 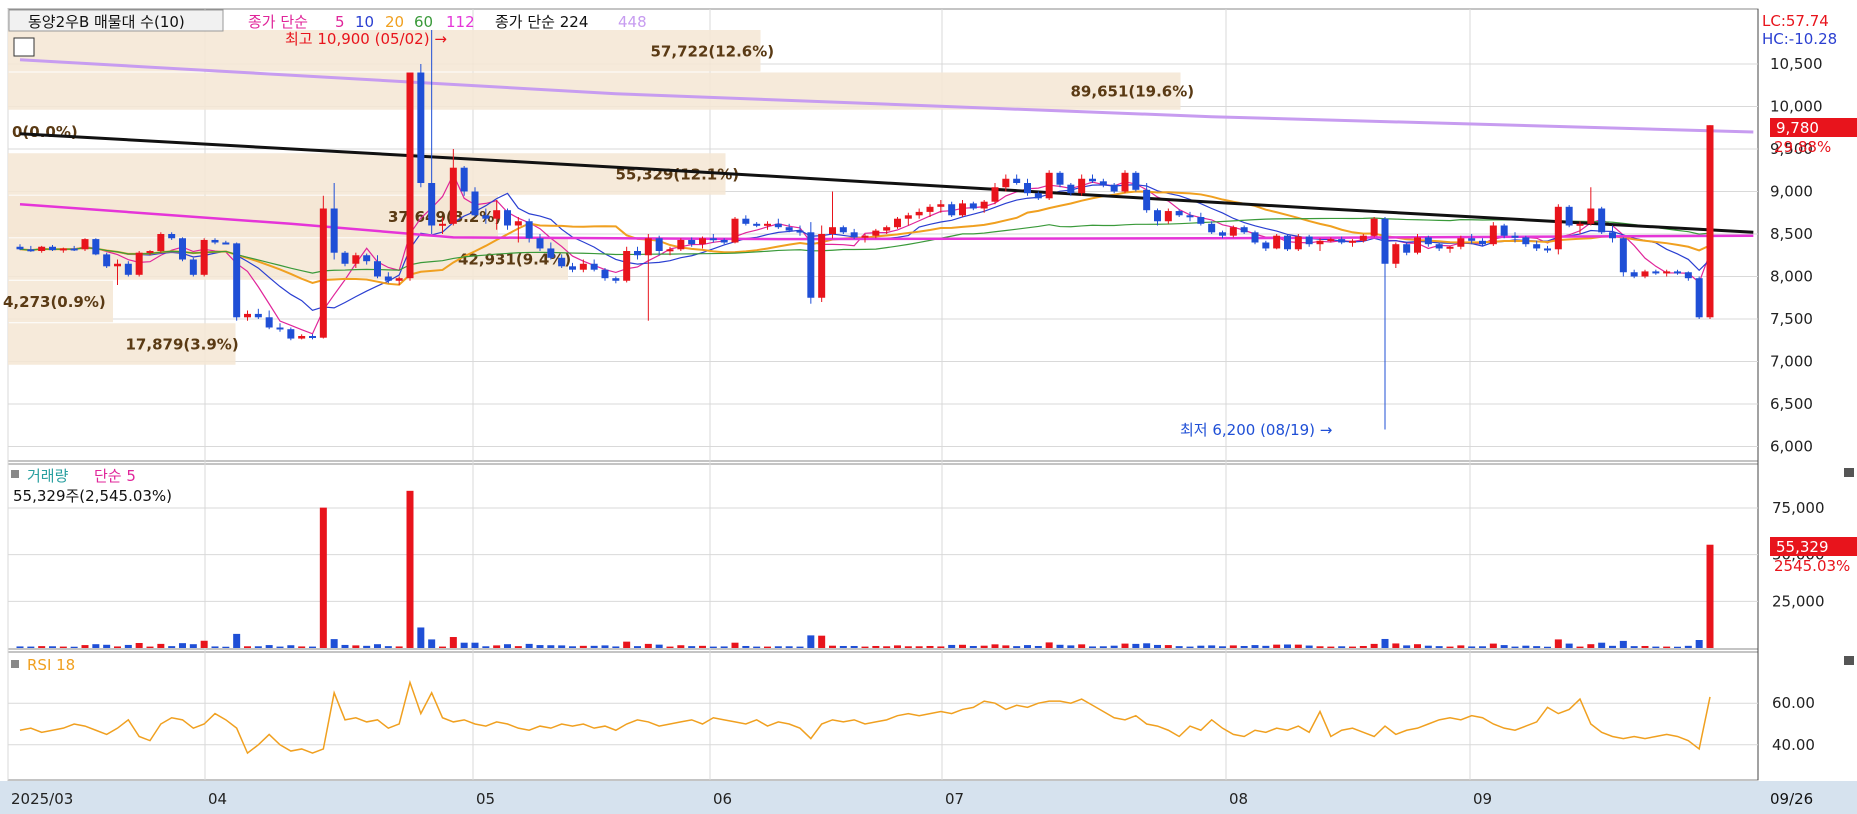 I want to click on price-tick-label: 10,500, so click(x=1796, y=64).